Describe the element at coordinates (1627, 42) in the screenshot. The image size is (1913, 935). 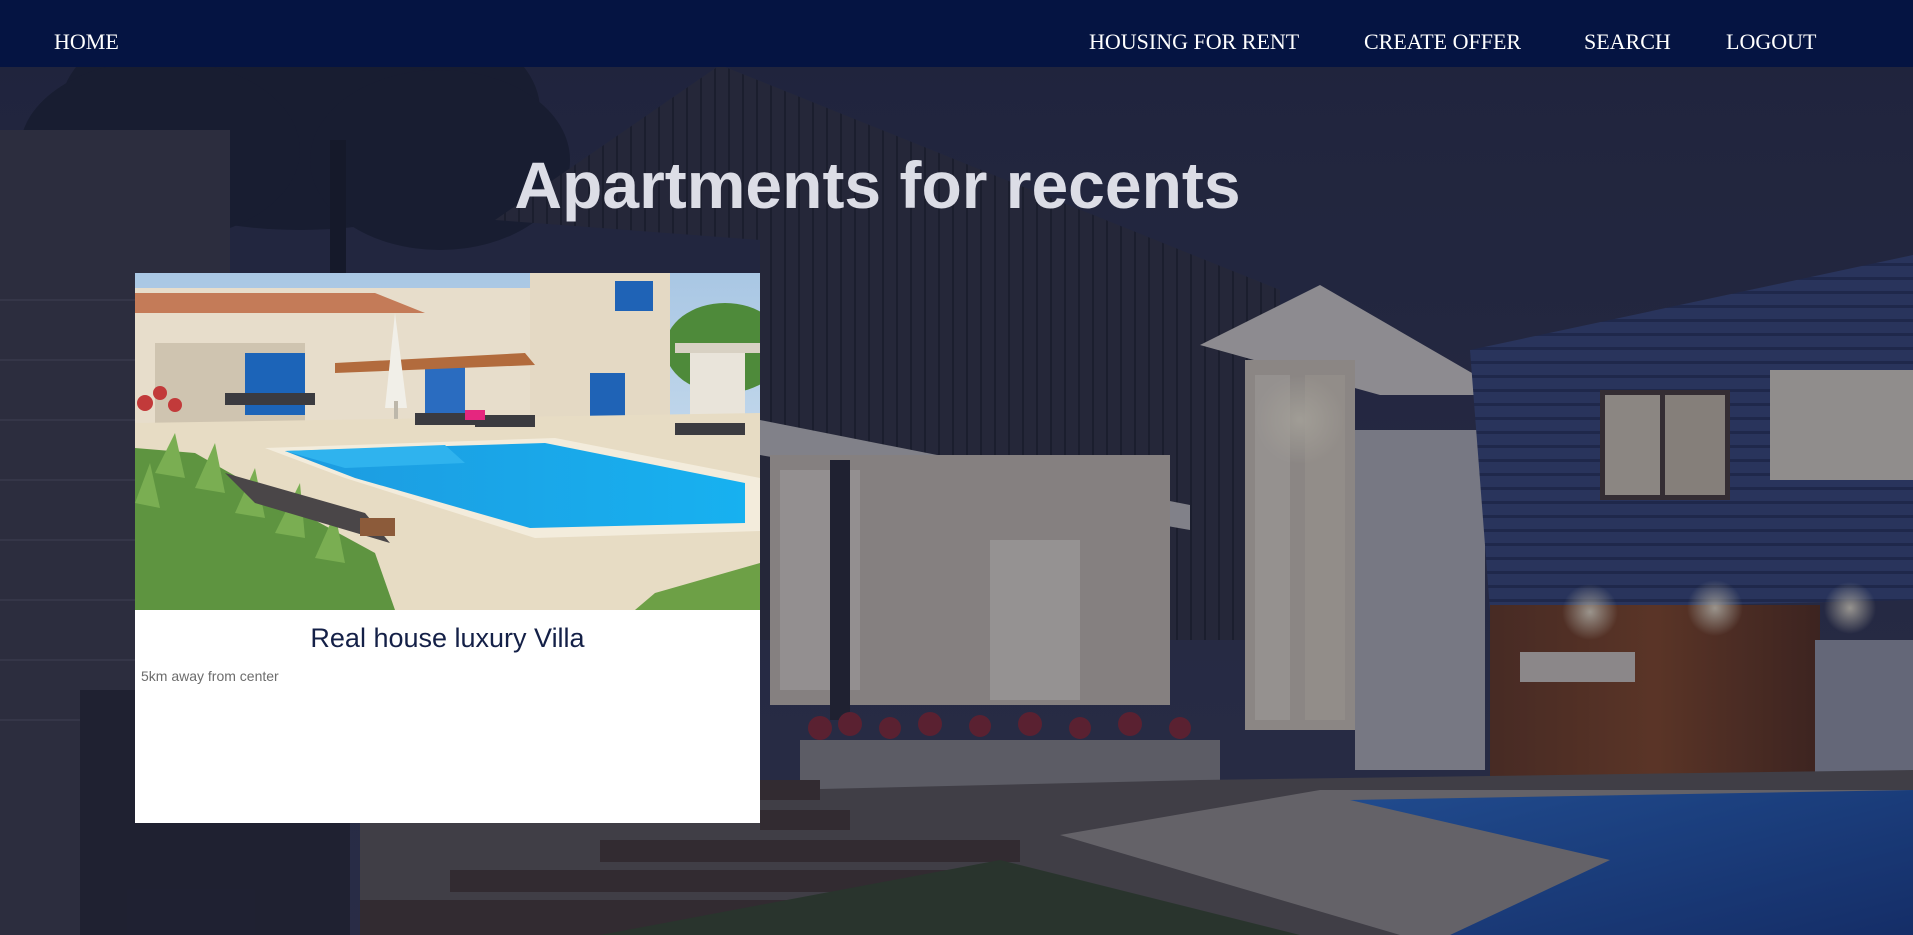
I see `nav-search-link: SEARCH` at that location.